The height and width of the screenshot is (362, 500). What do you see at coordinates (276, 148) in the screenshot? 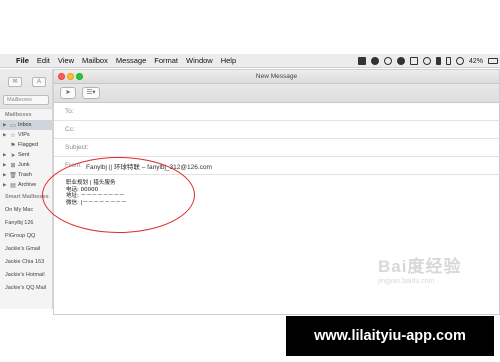
I see `subject-field: Subject:` at bounding box center [276, 148].